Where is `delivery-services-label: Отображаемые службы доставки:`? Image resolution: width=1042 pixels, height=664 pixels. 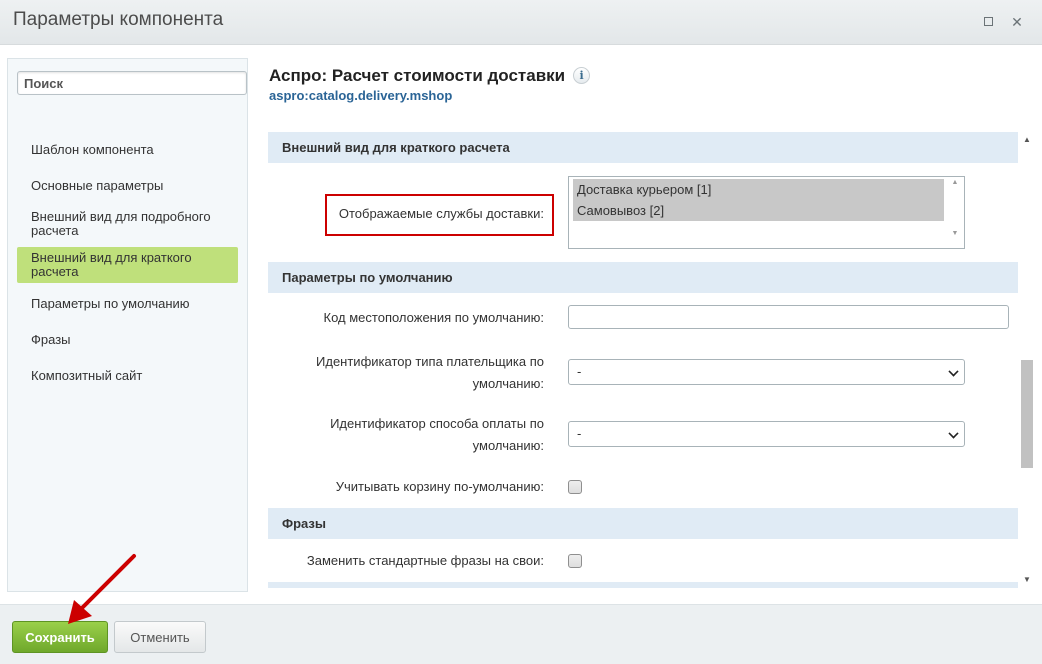 delivery-services-label: Отображаемые службы доставки: is located at coordinates (441, 213).